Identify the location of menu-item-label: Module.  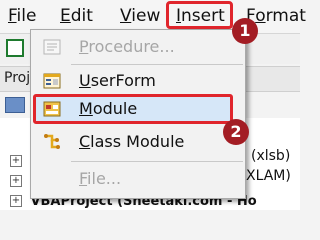
(108, 108).